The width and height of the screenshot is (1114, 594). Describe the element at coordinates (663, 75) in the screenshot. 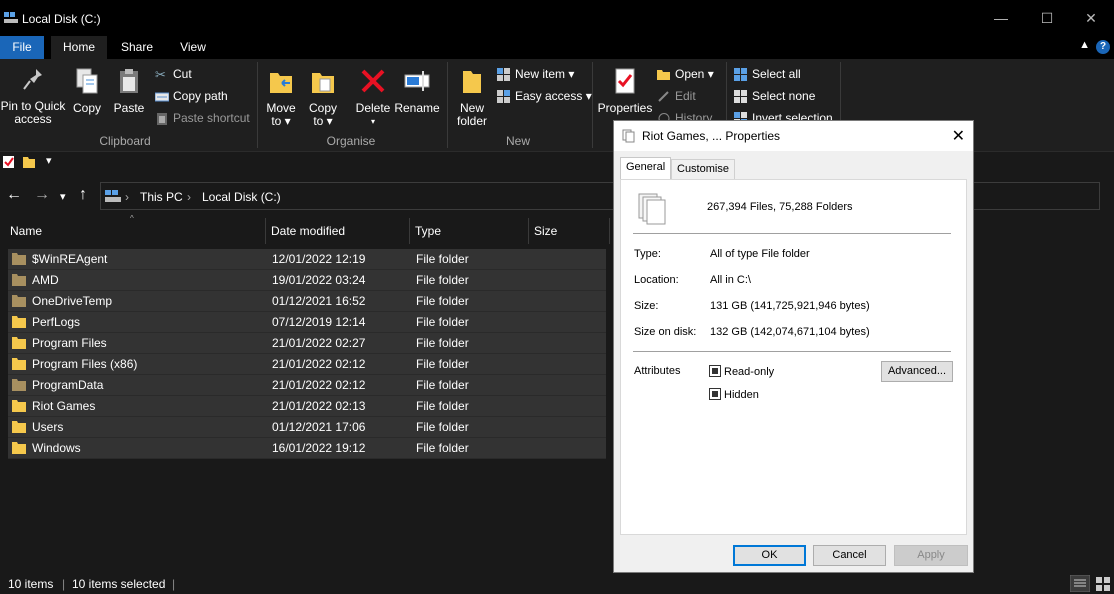

I see `open-folder-icon` at that location.